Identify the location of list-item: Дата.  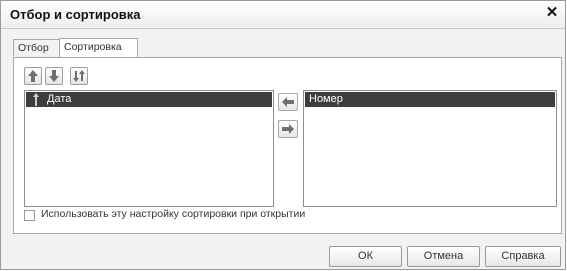
(149, 99).